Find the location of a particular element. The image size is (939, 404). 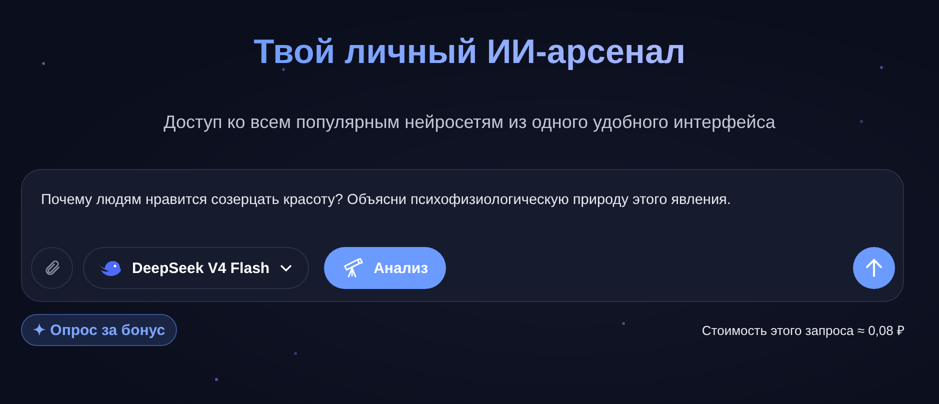

arrow-up-icon is located at coordinates (874, 268).